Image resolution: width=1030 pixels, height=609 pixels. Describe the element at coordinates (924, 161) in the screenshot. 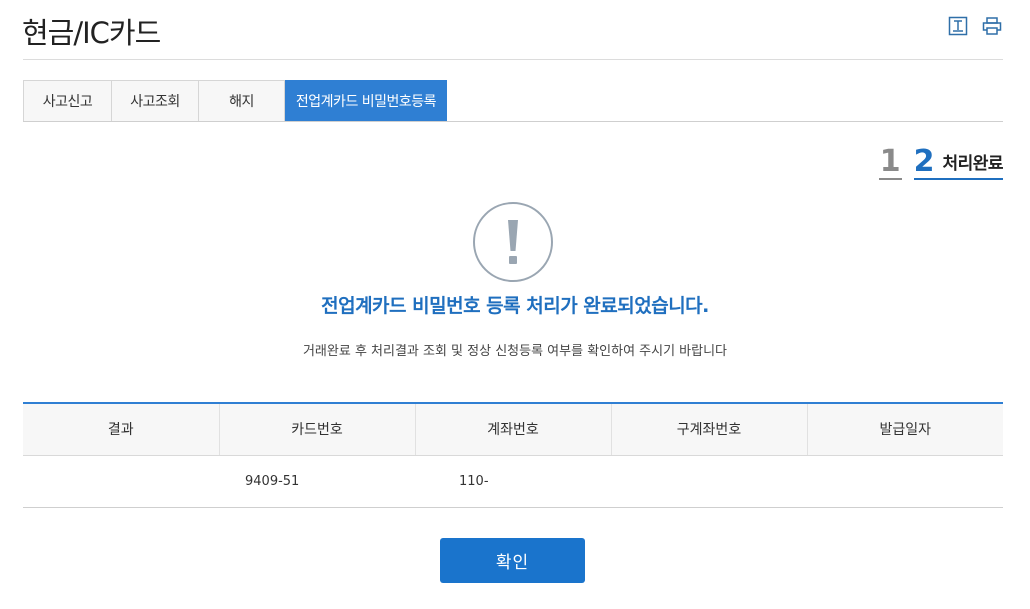

I see `step-2-number: 2` at that location.